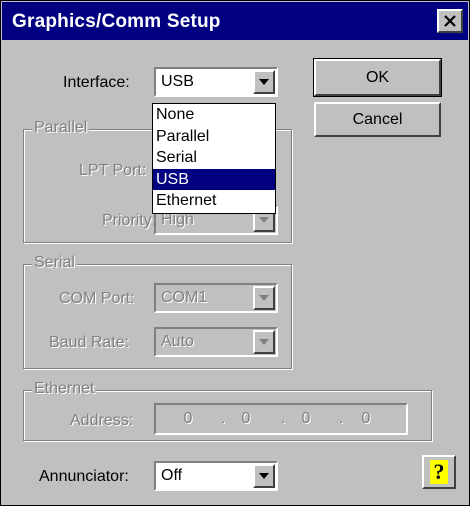 The width and height of the screenshot is (470, 506). I want to click on interface-option-none: None, so click(214, 115).